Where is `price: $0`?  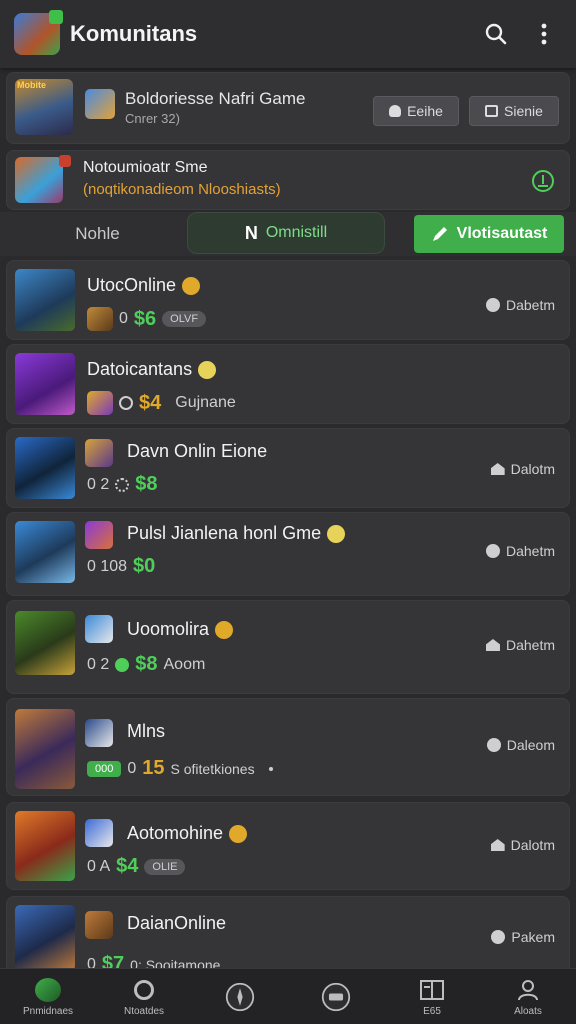 price: $0 is located at coordinates (144, 566).